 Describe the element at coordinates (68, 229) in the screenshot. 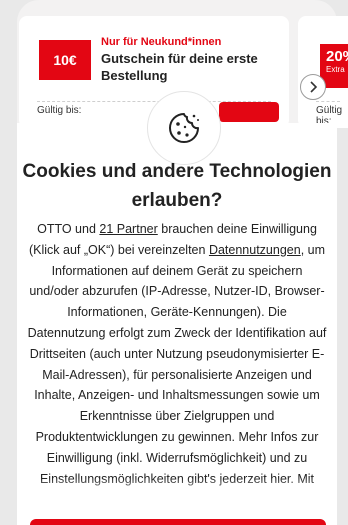

I see `consent-text-1: OTTO und` at that location.